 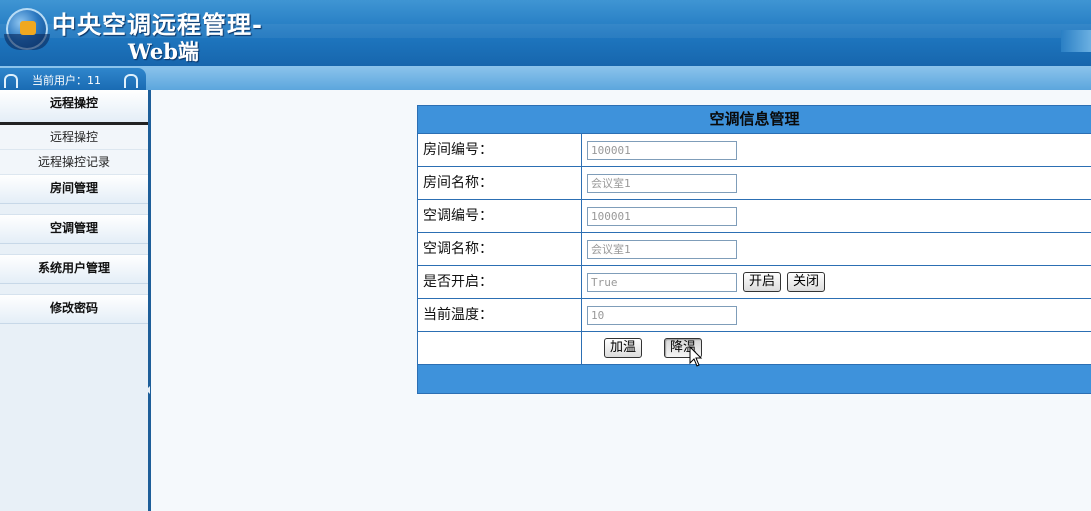 What do you see at coordinates (74, 137) in the screenshot?
I see `sidebar-item-remote-control: 远程操控` at bounding box center [74, 137].